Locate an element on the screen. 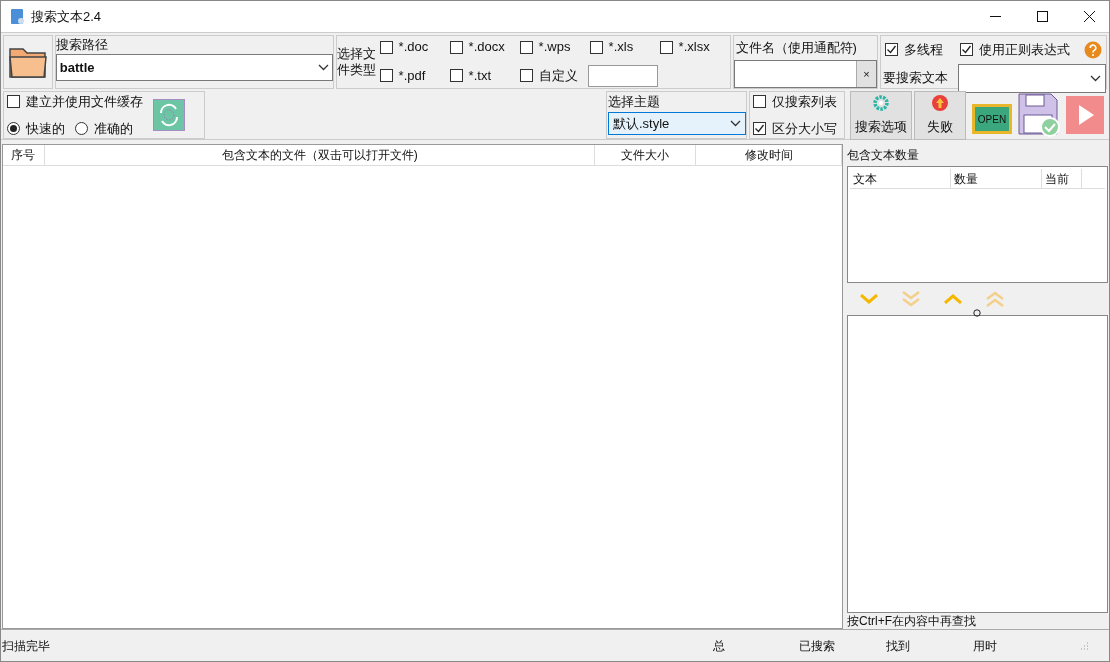  column-header: 数量 is located at coordinates (996, 178).